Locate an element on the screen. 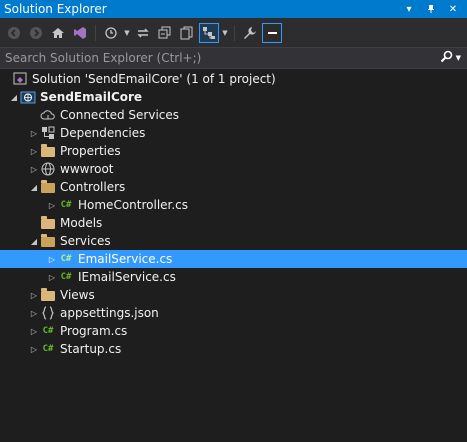 The height and width of the screenshot is (442, 467). dependencies-icon is located at coordinates (48, 133).